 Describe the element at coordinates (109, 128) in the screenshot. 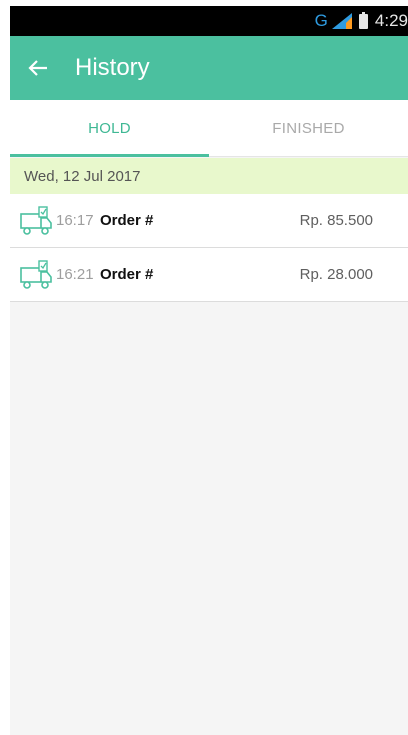

I see `tab-hold: HOLD` at that location.